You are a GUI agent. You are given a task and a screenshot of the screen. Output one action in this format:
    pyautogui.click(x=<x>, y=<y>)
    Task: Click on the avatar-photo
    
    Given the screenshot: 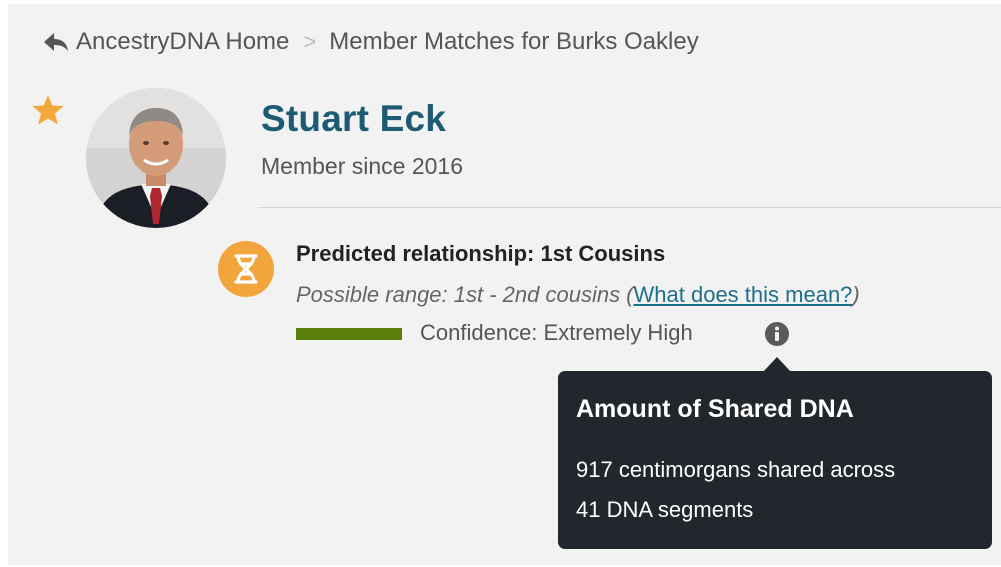 What is the action you would take?
    pyautogui.click(x=156, y=158)
    